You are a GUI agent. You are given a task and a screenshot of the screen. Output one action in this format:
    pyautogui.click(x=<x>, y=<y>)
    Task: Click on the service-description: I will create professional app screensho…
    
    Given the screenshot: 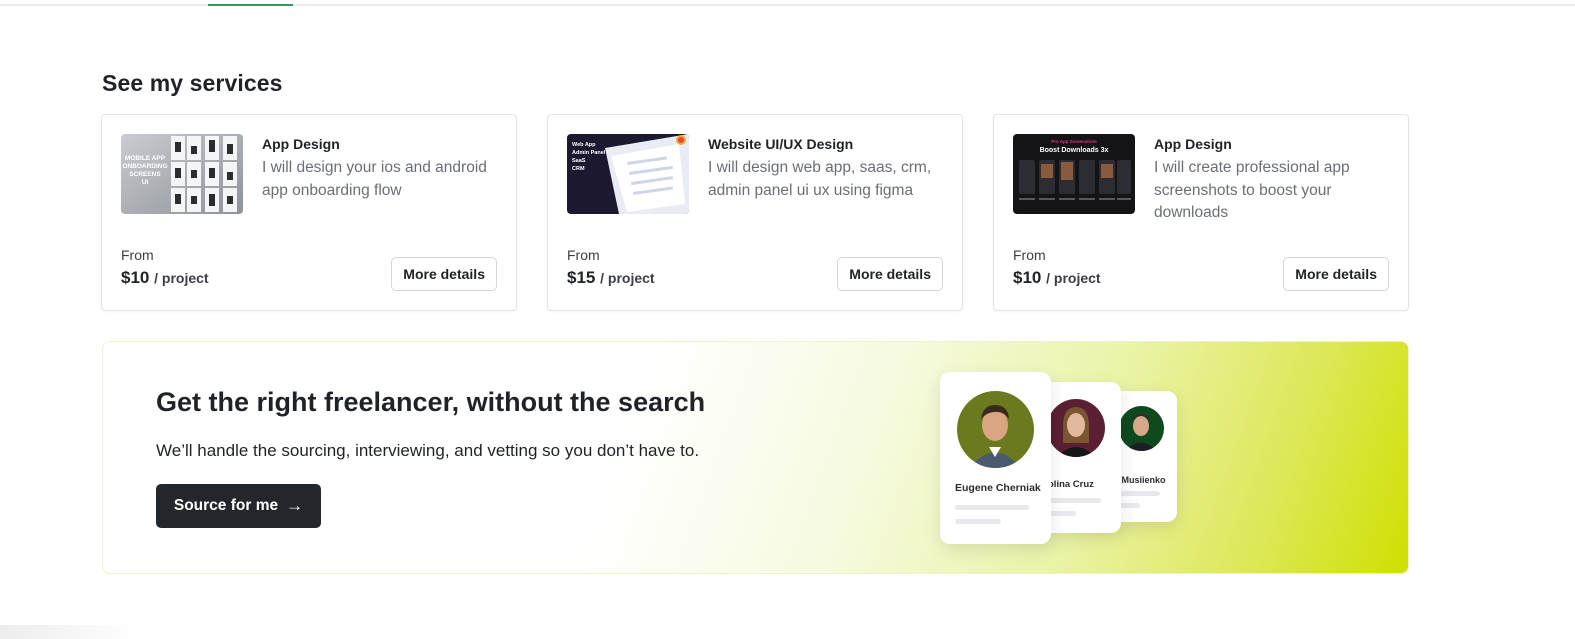 What is the action you would take?
    pyautogui.click(x=1274, y=191)
    